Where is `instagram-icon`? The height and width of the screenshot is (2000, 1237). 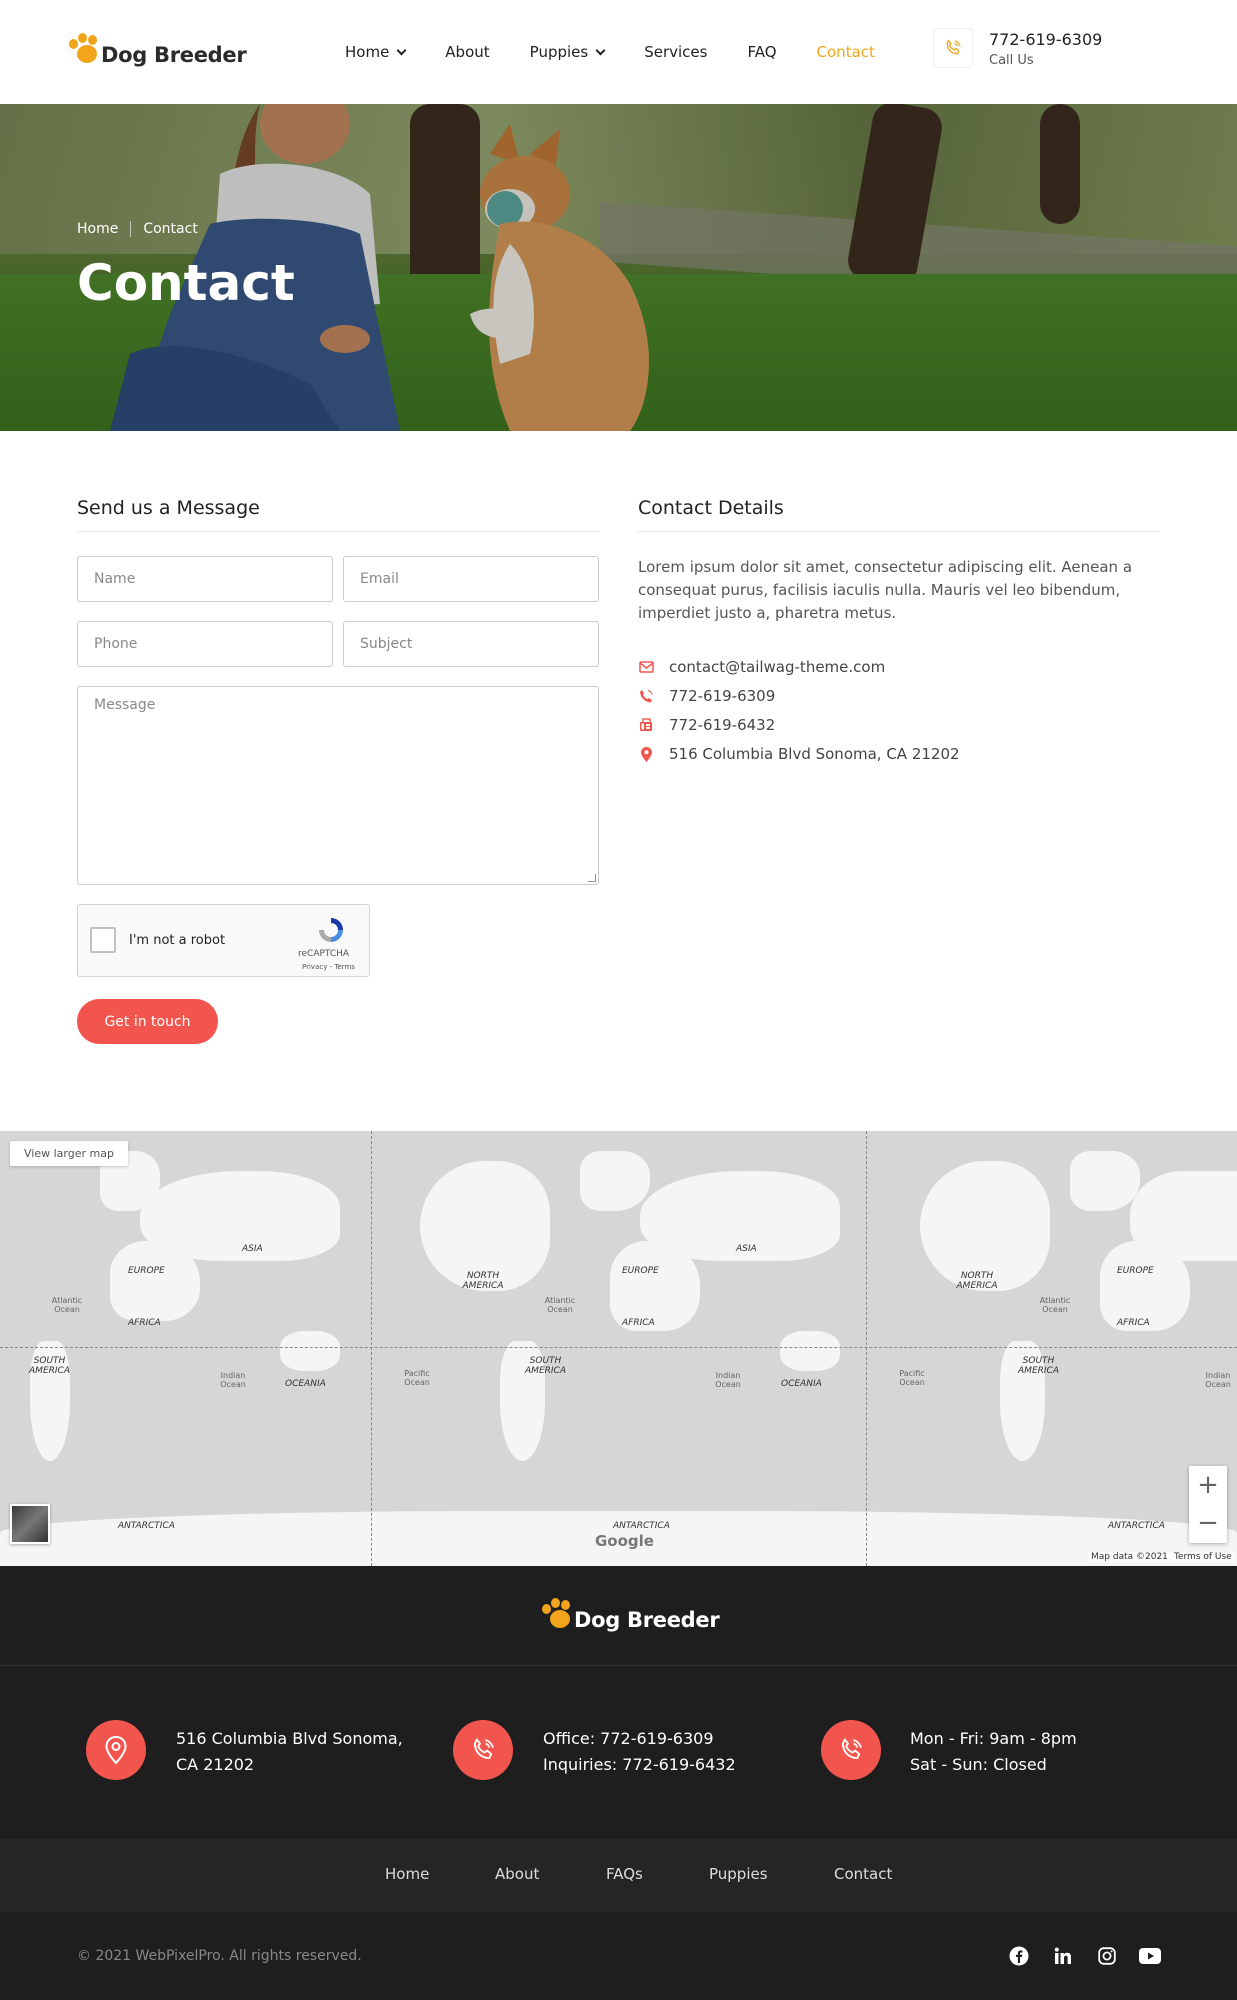
instagram-icon is located at coordinates (1107, 1956).